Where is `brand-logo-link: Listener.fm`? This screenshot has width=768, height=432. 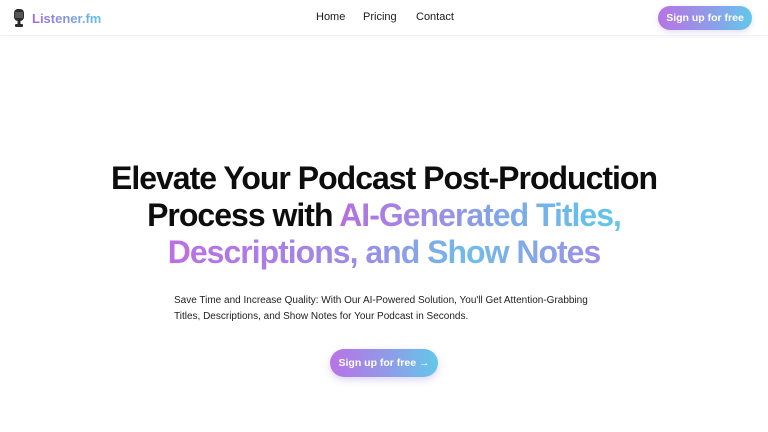 brand-logo-link: Listener.fm is located at coordinates (56, 18).